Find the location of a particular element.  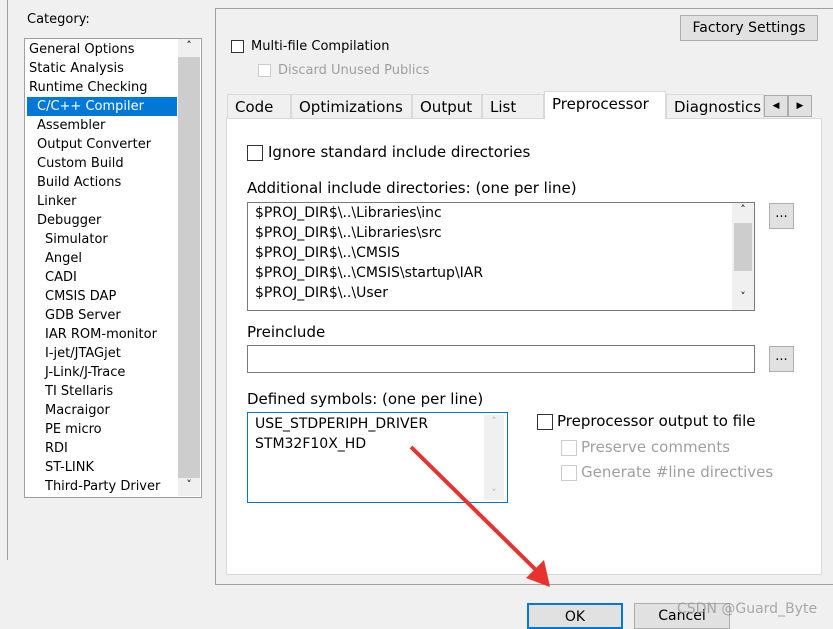

red-arrow-annotation is located at coordinates (479, 516).